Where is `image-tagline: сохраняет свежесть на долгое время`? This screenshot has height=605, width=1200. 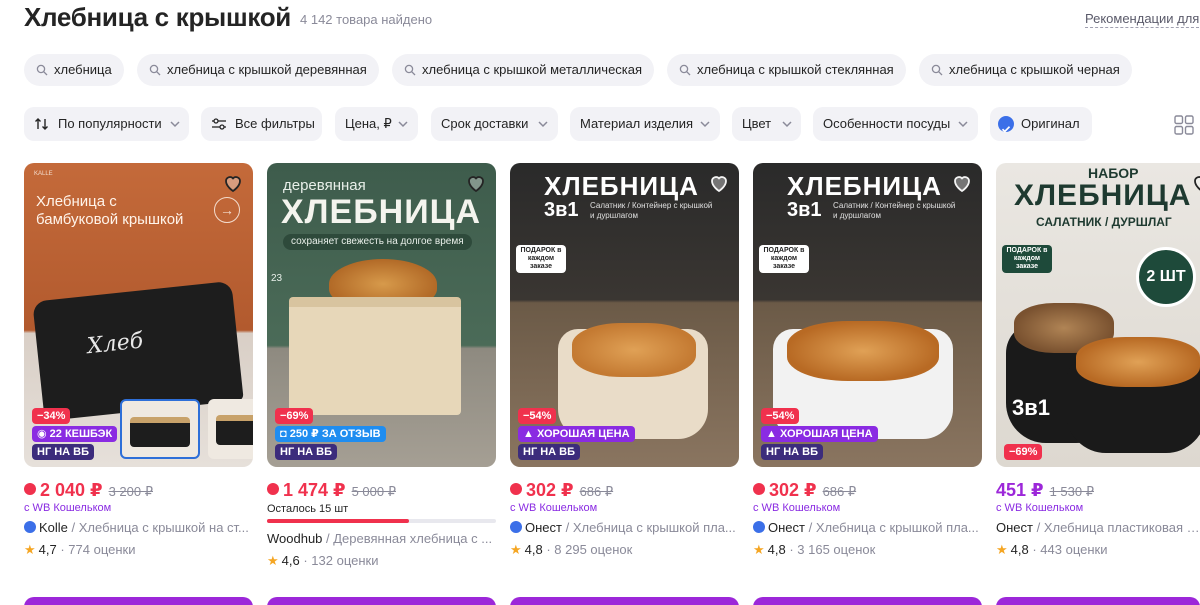 image-tagline: сохраняет свежесть на долгое время is located at coordinates (377, 242).